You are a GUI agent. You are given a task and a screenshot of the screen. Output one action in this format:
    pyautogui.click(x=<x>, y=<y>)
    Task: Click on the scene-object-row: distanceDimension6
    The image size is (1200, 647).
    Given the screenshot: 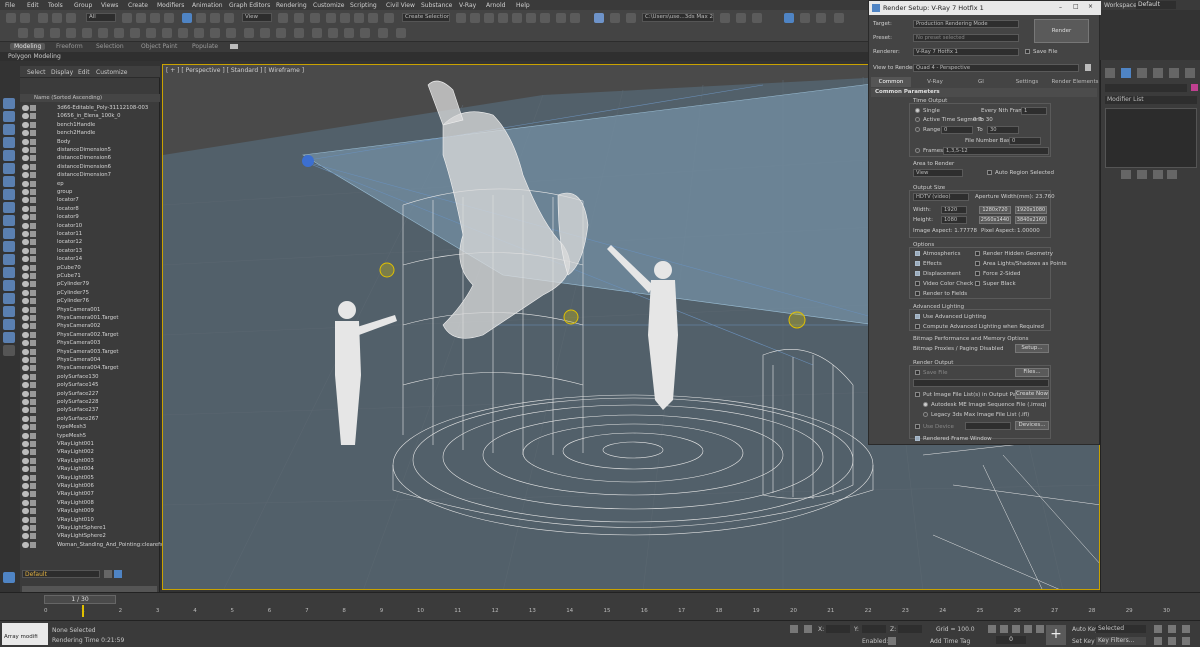 What is the action you would take?
    pyautogui.click(x=80, y=167)
    